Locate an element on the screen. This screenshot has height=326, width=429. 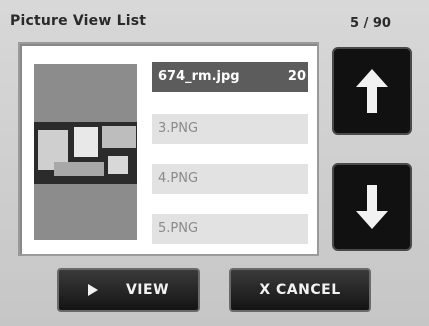
cancel-button-label: X CANCEL is located at coordinates (300, 290).